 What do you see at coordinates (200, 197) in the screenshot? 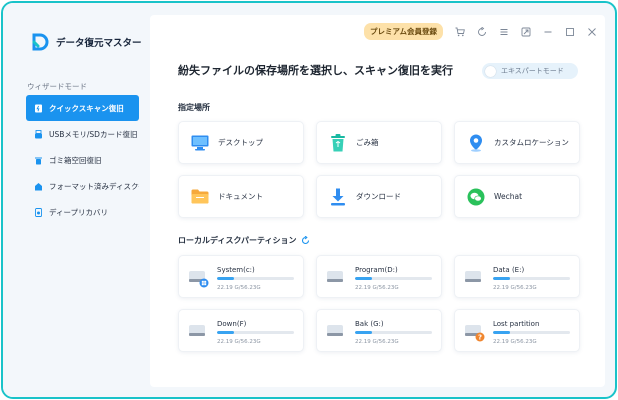
I see `folder-icon` at bounding box center [200, 197].